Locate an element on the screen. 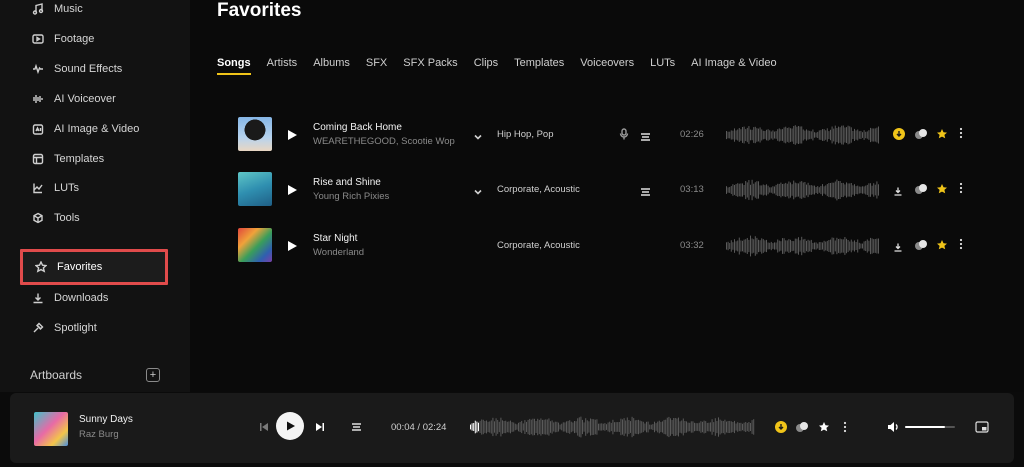 Image resolution: width=1024 pixels, height=467 pixels. previous-track-icon is located at coordinates (264, 427).